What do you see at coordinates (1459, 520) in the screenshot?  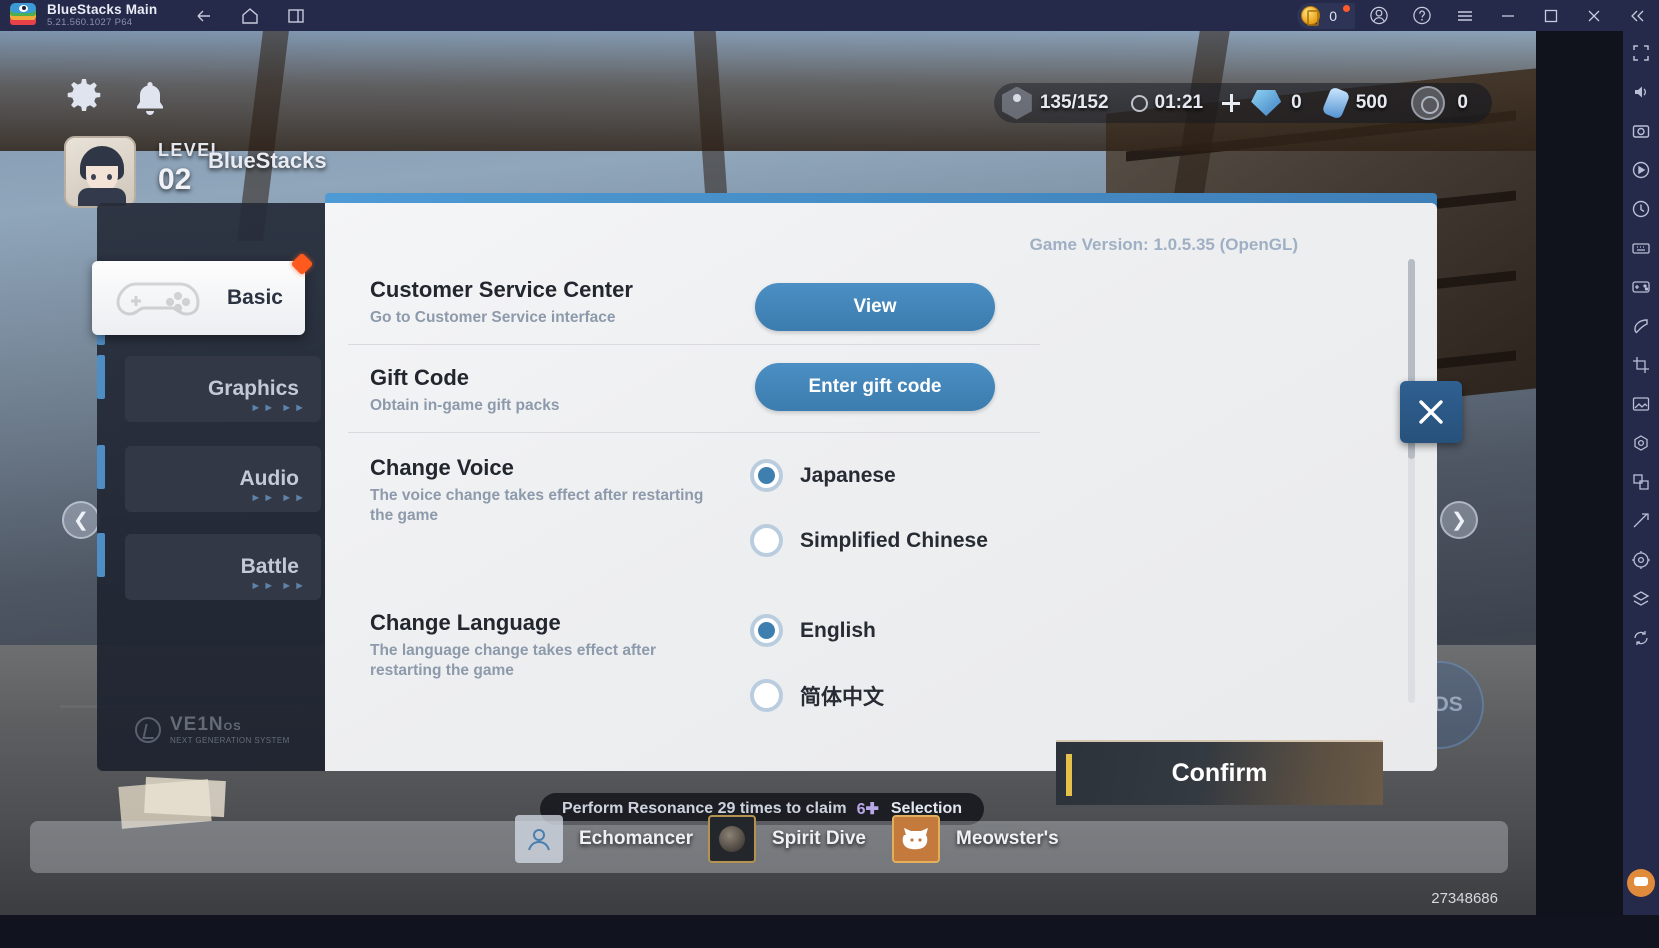 I see `next-arrow-icon: ❯` at bounding box center [1459, 520].